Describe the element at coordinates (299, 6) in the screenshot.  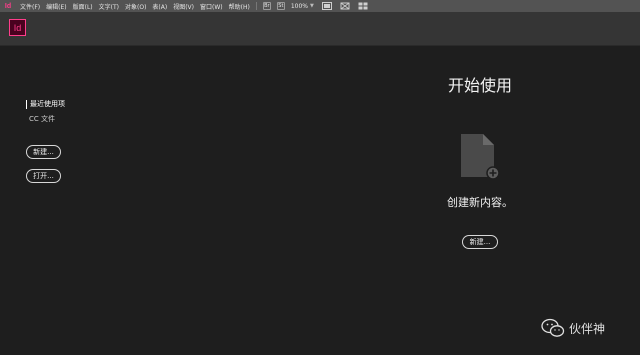
I see `zoom-value: 100%` at that location.